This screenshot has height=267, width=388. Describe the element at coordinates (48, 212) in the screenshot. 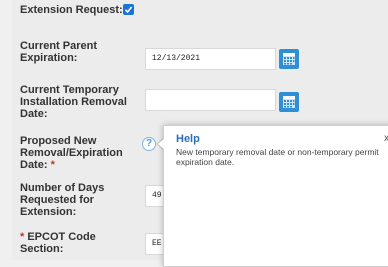

I see `days-requested-label-line3: Extension:` at that location.